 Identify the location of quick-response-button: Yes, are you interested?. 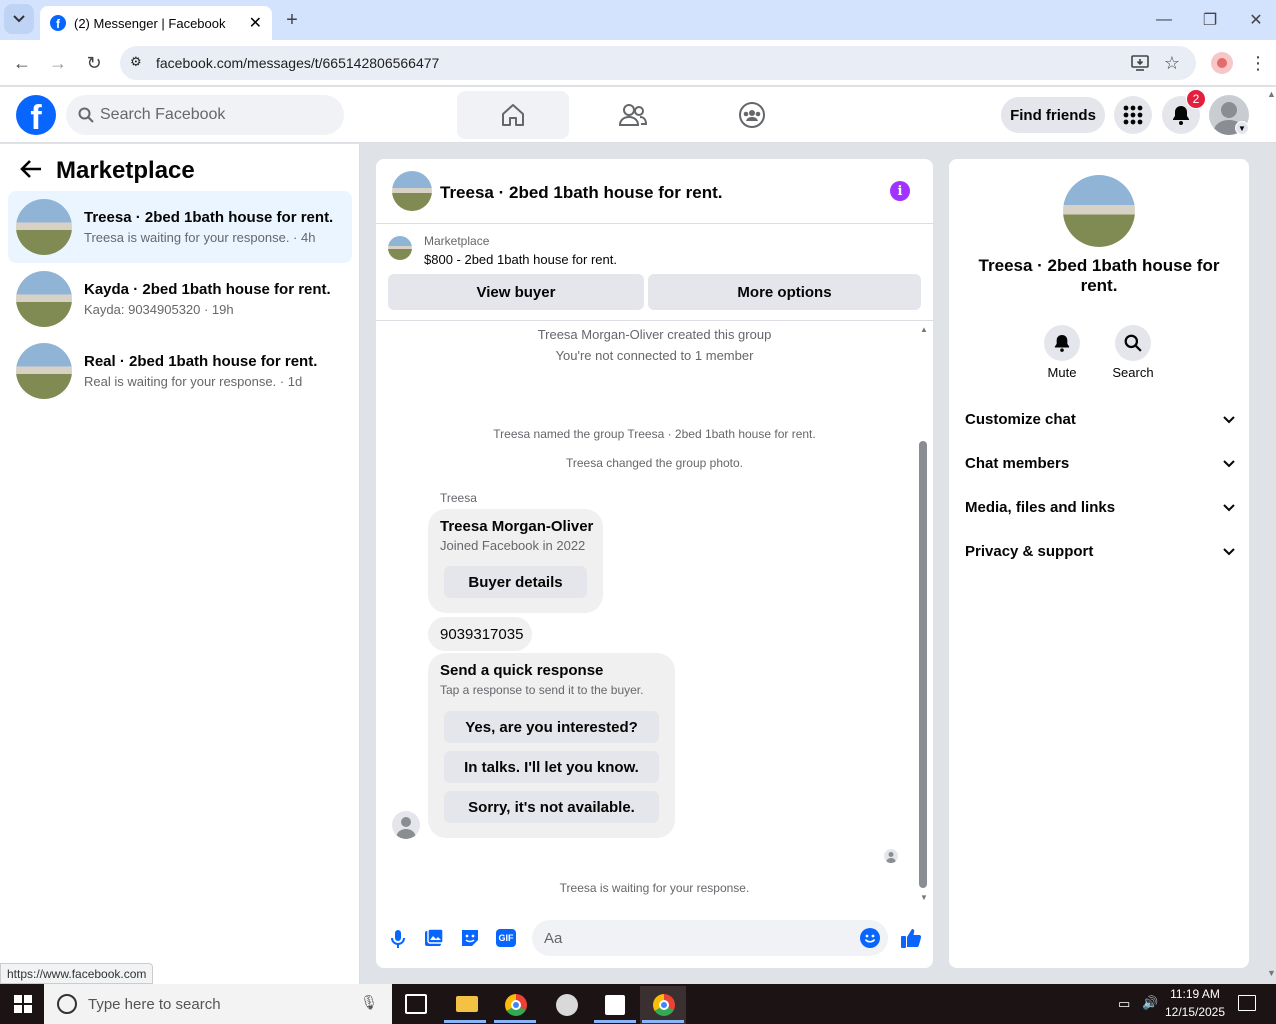
(551, 727).